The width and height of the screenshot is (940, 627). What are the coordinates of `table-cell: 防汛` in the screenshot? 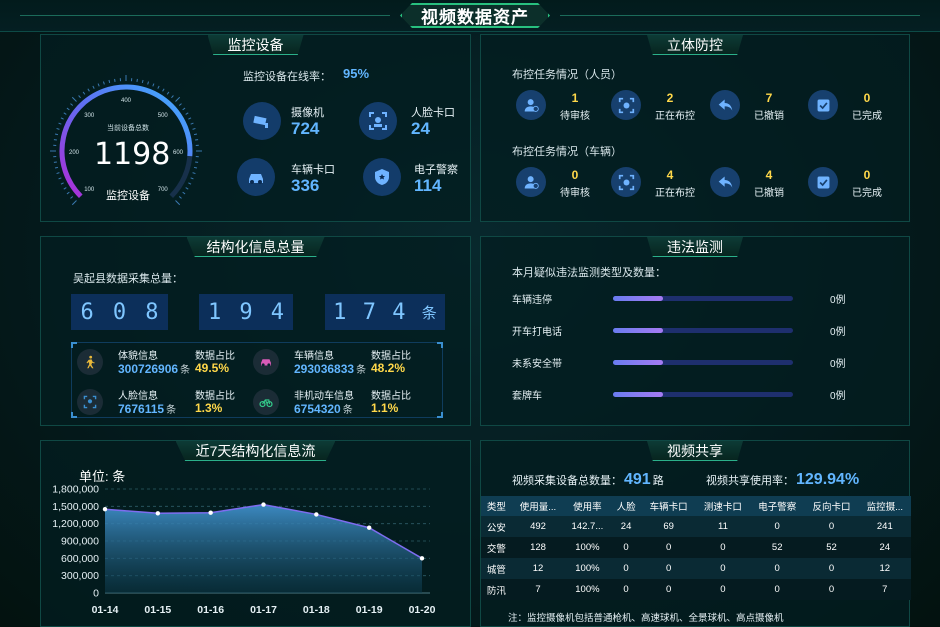 It's located at (496, 589).